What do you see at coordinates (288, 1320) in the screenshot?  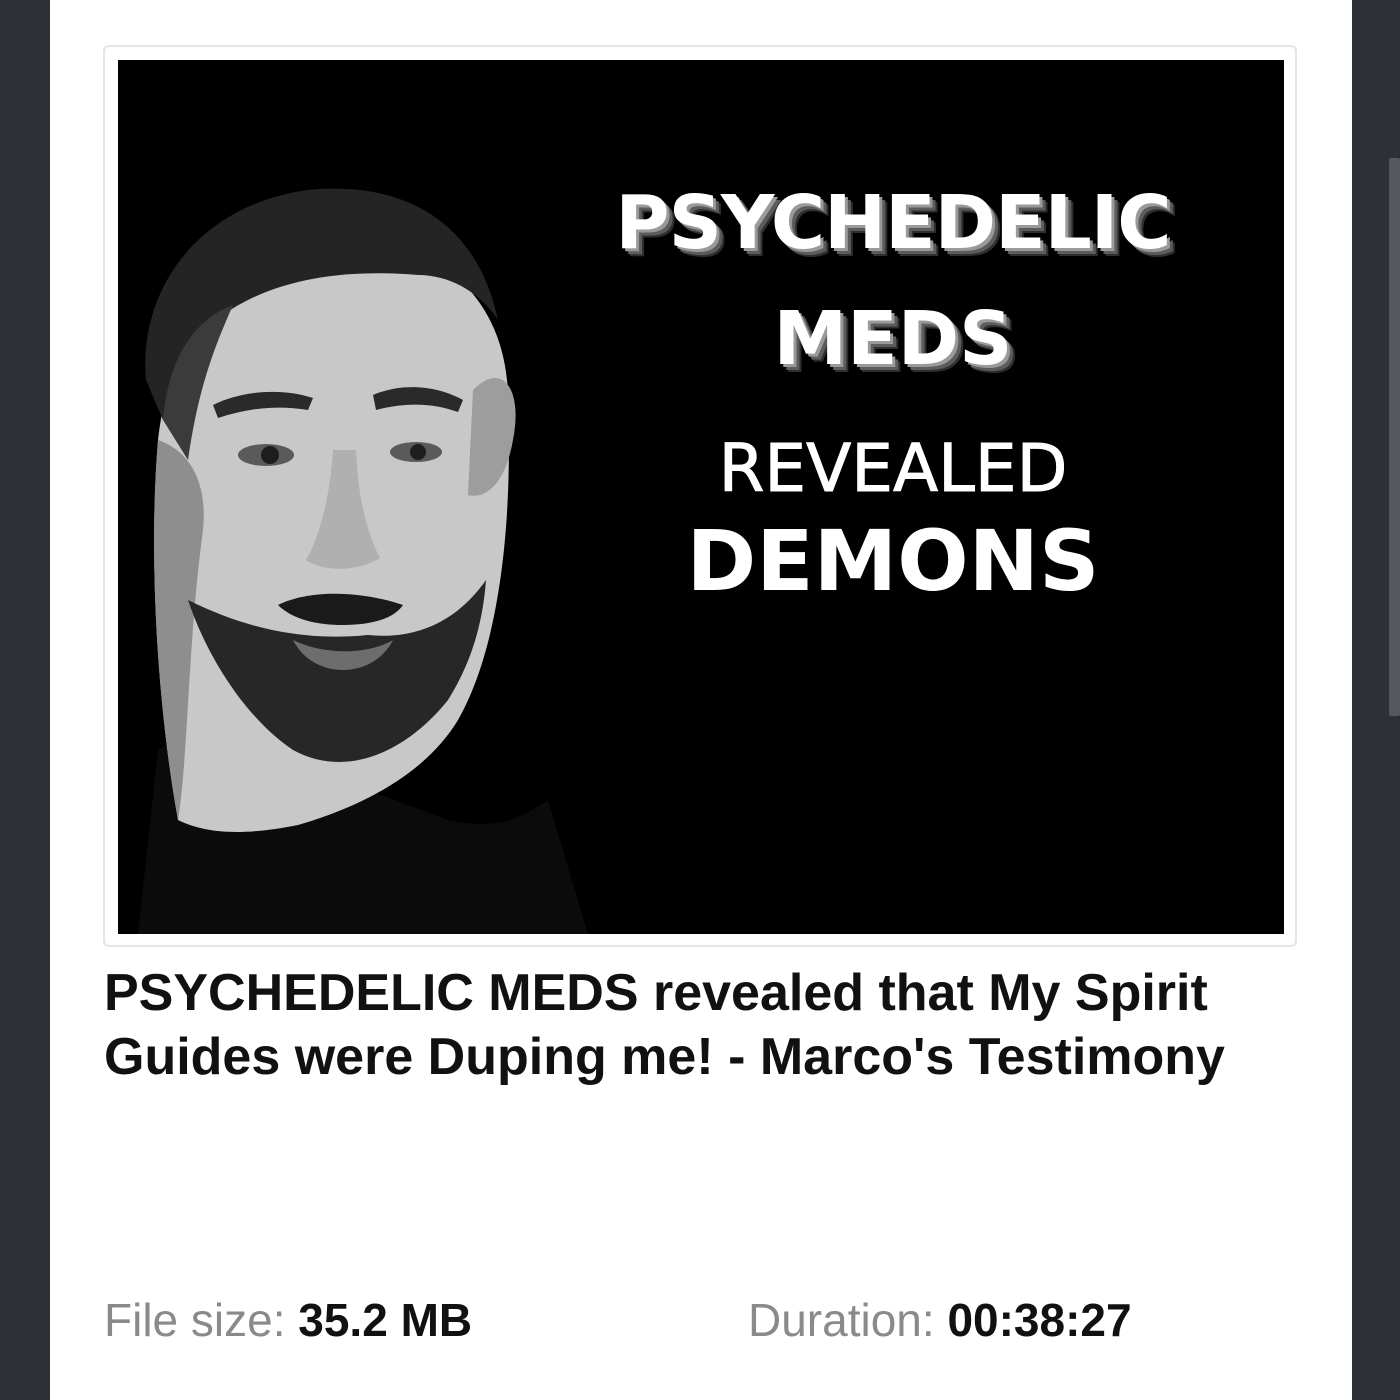 I see `file-size-info: File size: 35.2 MB` at bounding box center [288, 1320].